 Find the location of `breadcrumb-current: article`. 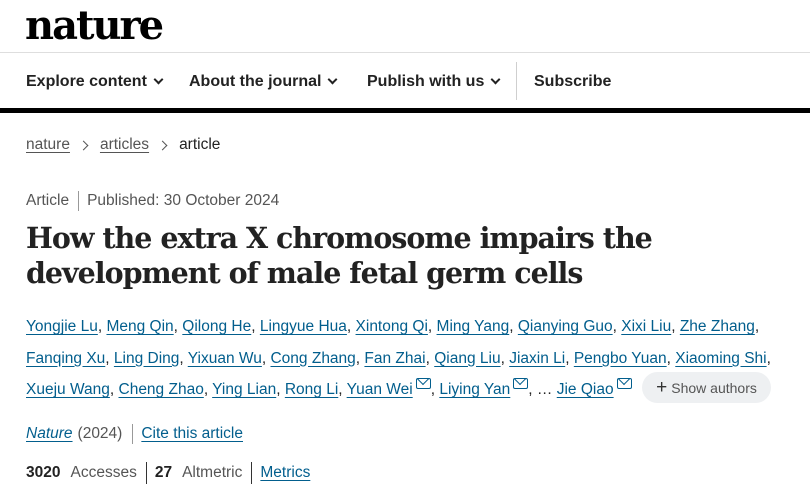

breadcrumb-current: article is located at coordinates (200, 144).